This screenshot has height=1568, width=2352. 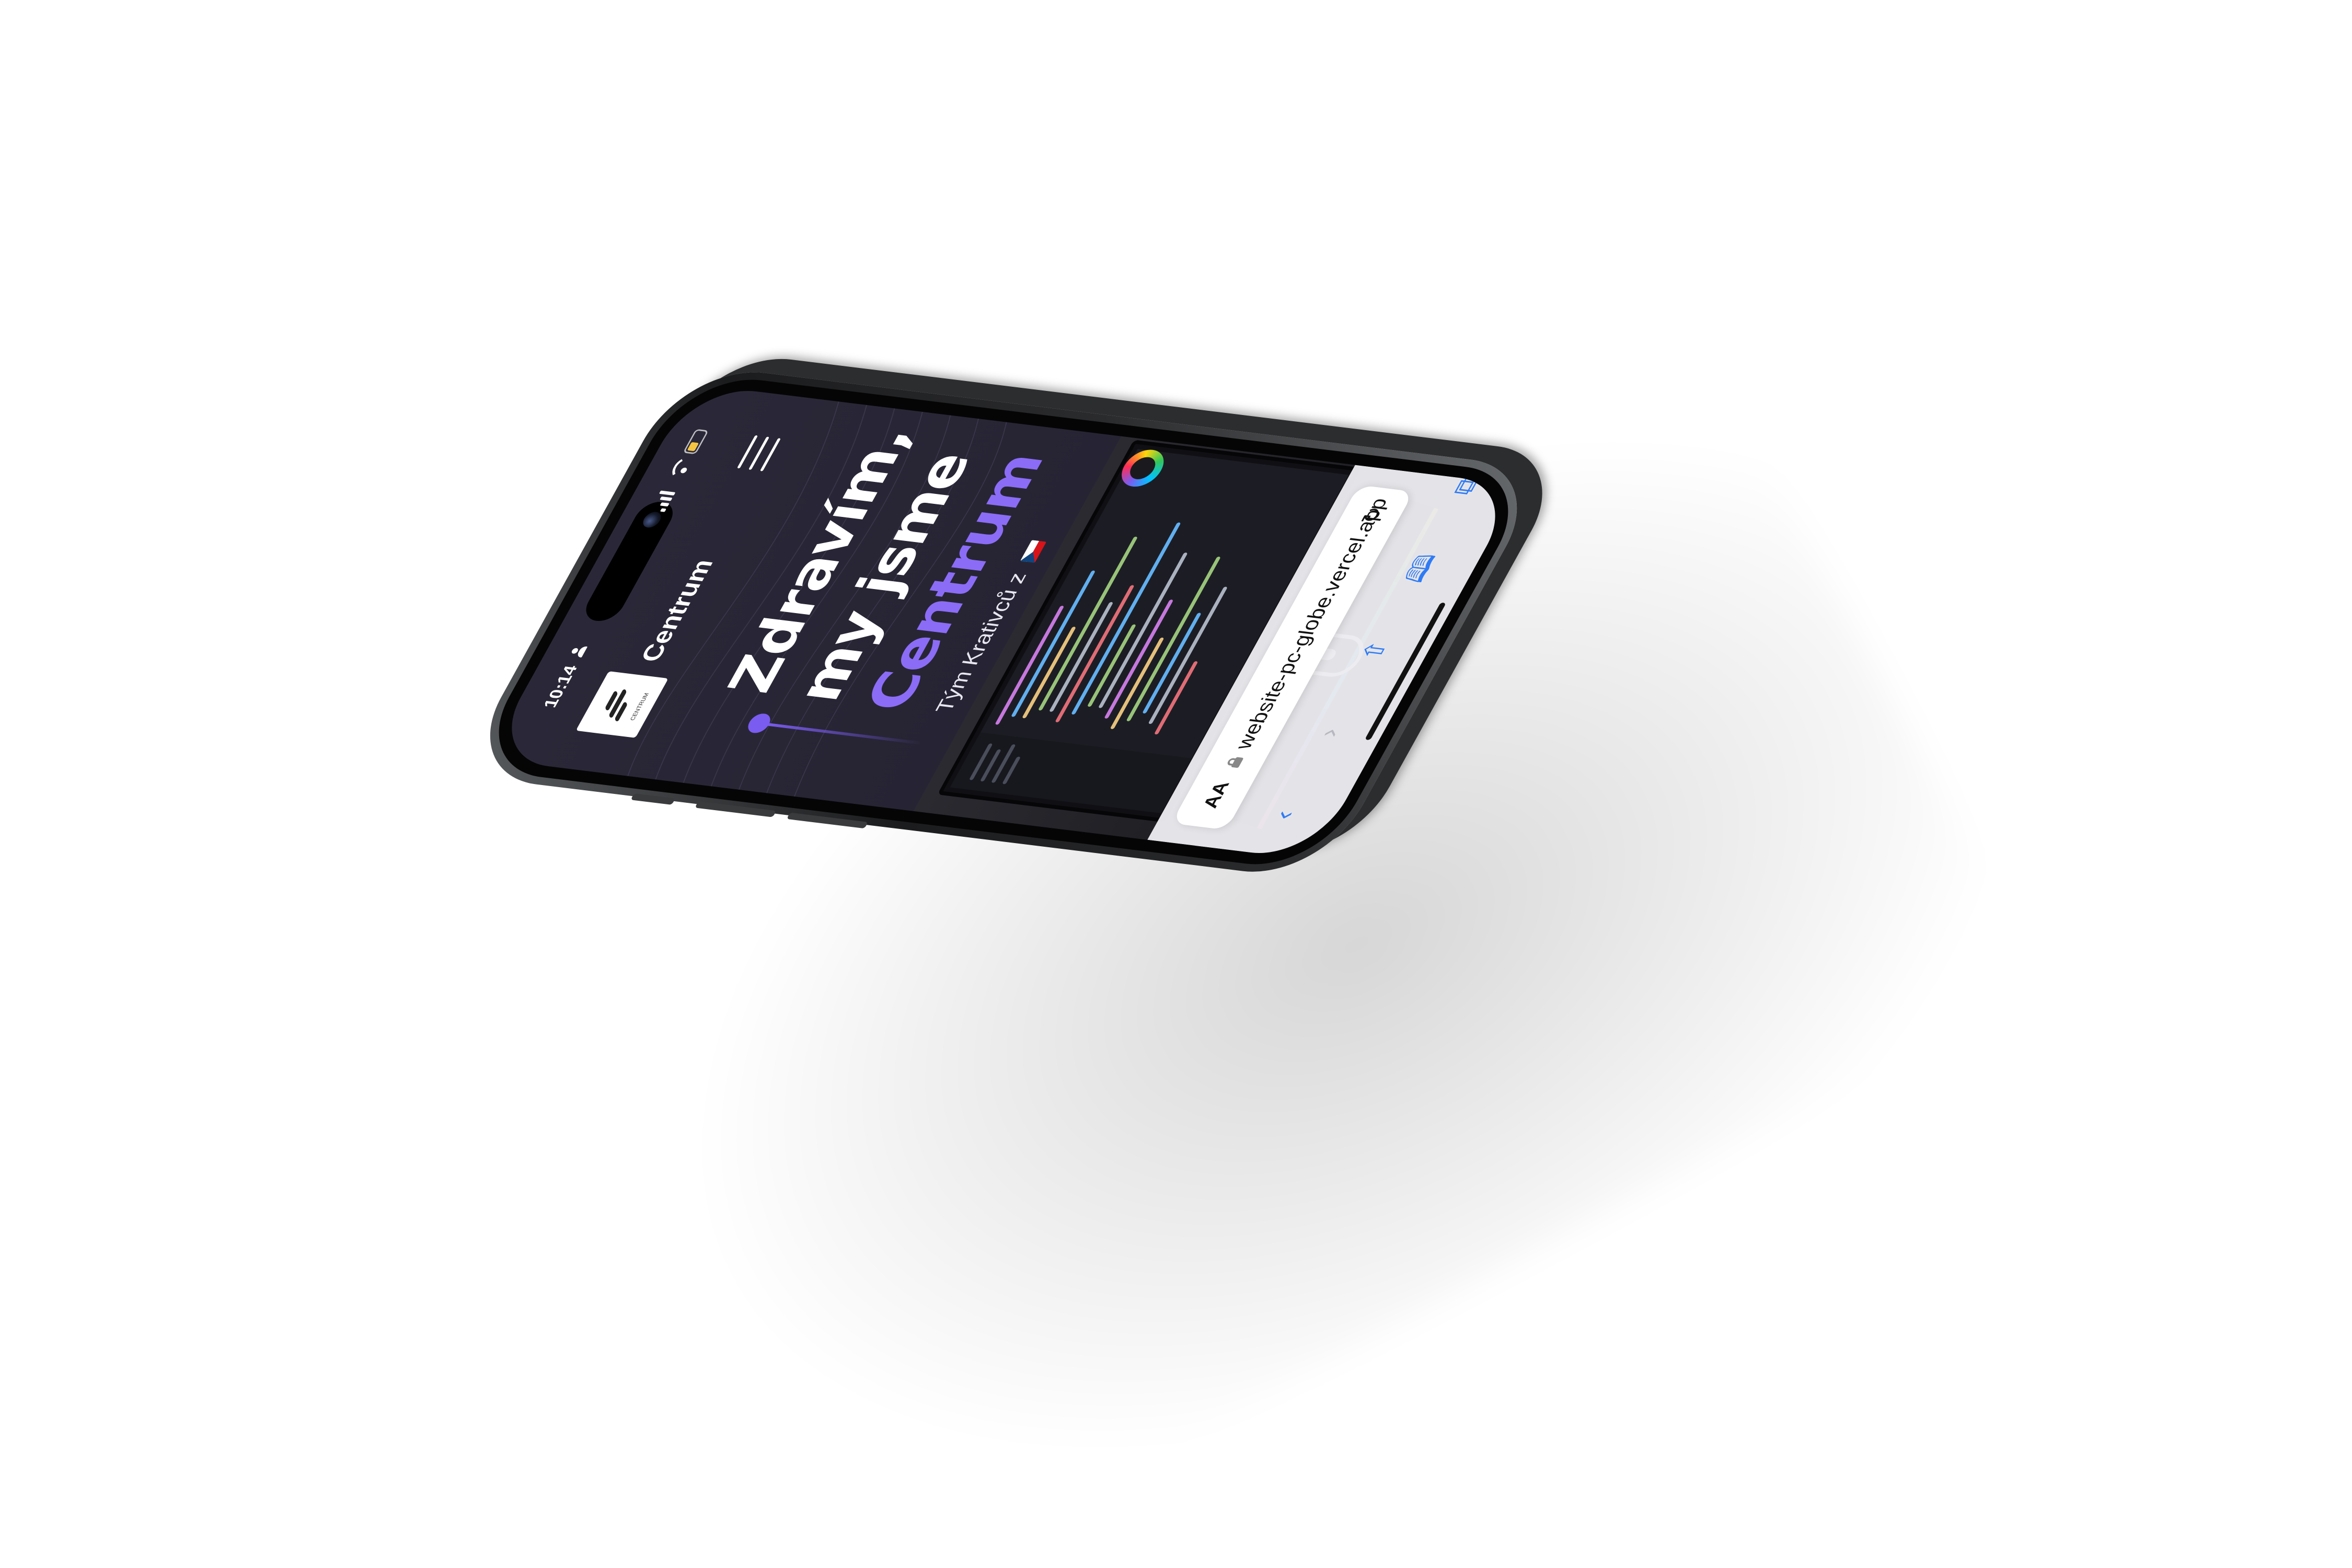 What do you see at coordinates (1420, 568) in the screenshot?
I see `bookmarks-icon: 🕮` at bounding box center [1420, 568].